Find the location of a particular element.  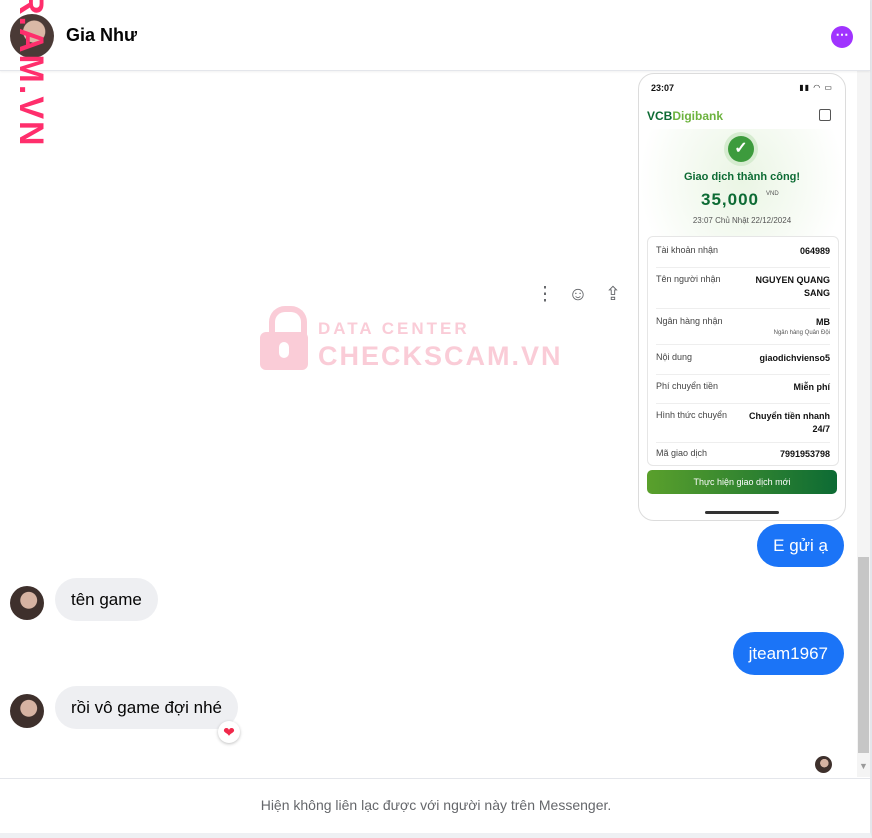

receipt-row: Hình thức chuyển Chuyển tiền nhanh 24/7 is located at coordinates (743, 426).